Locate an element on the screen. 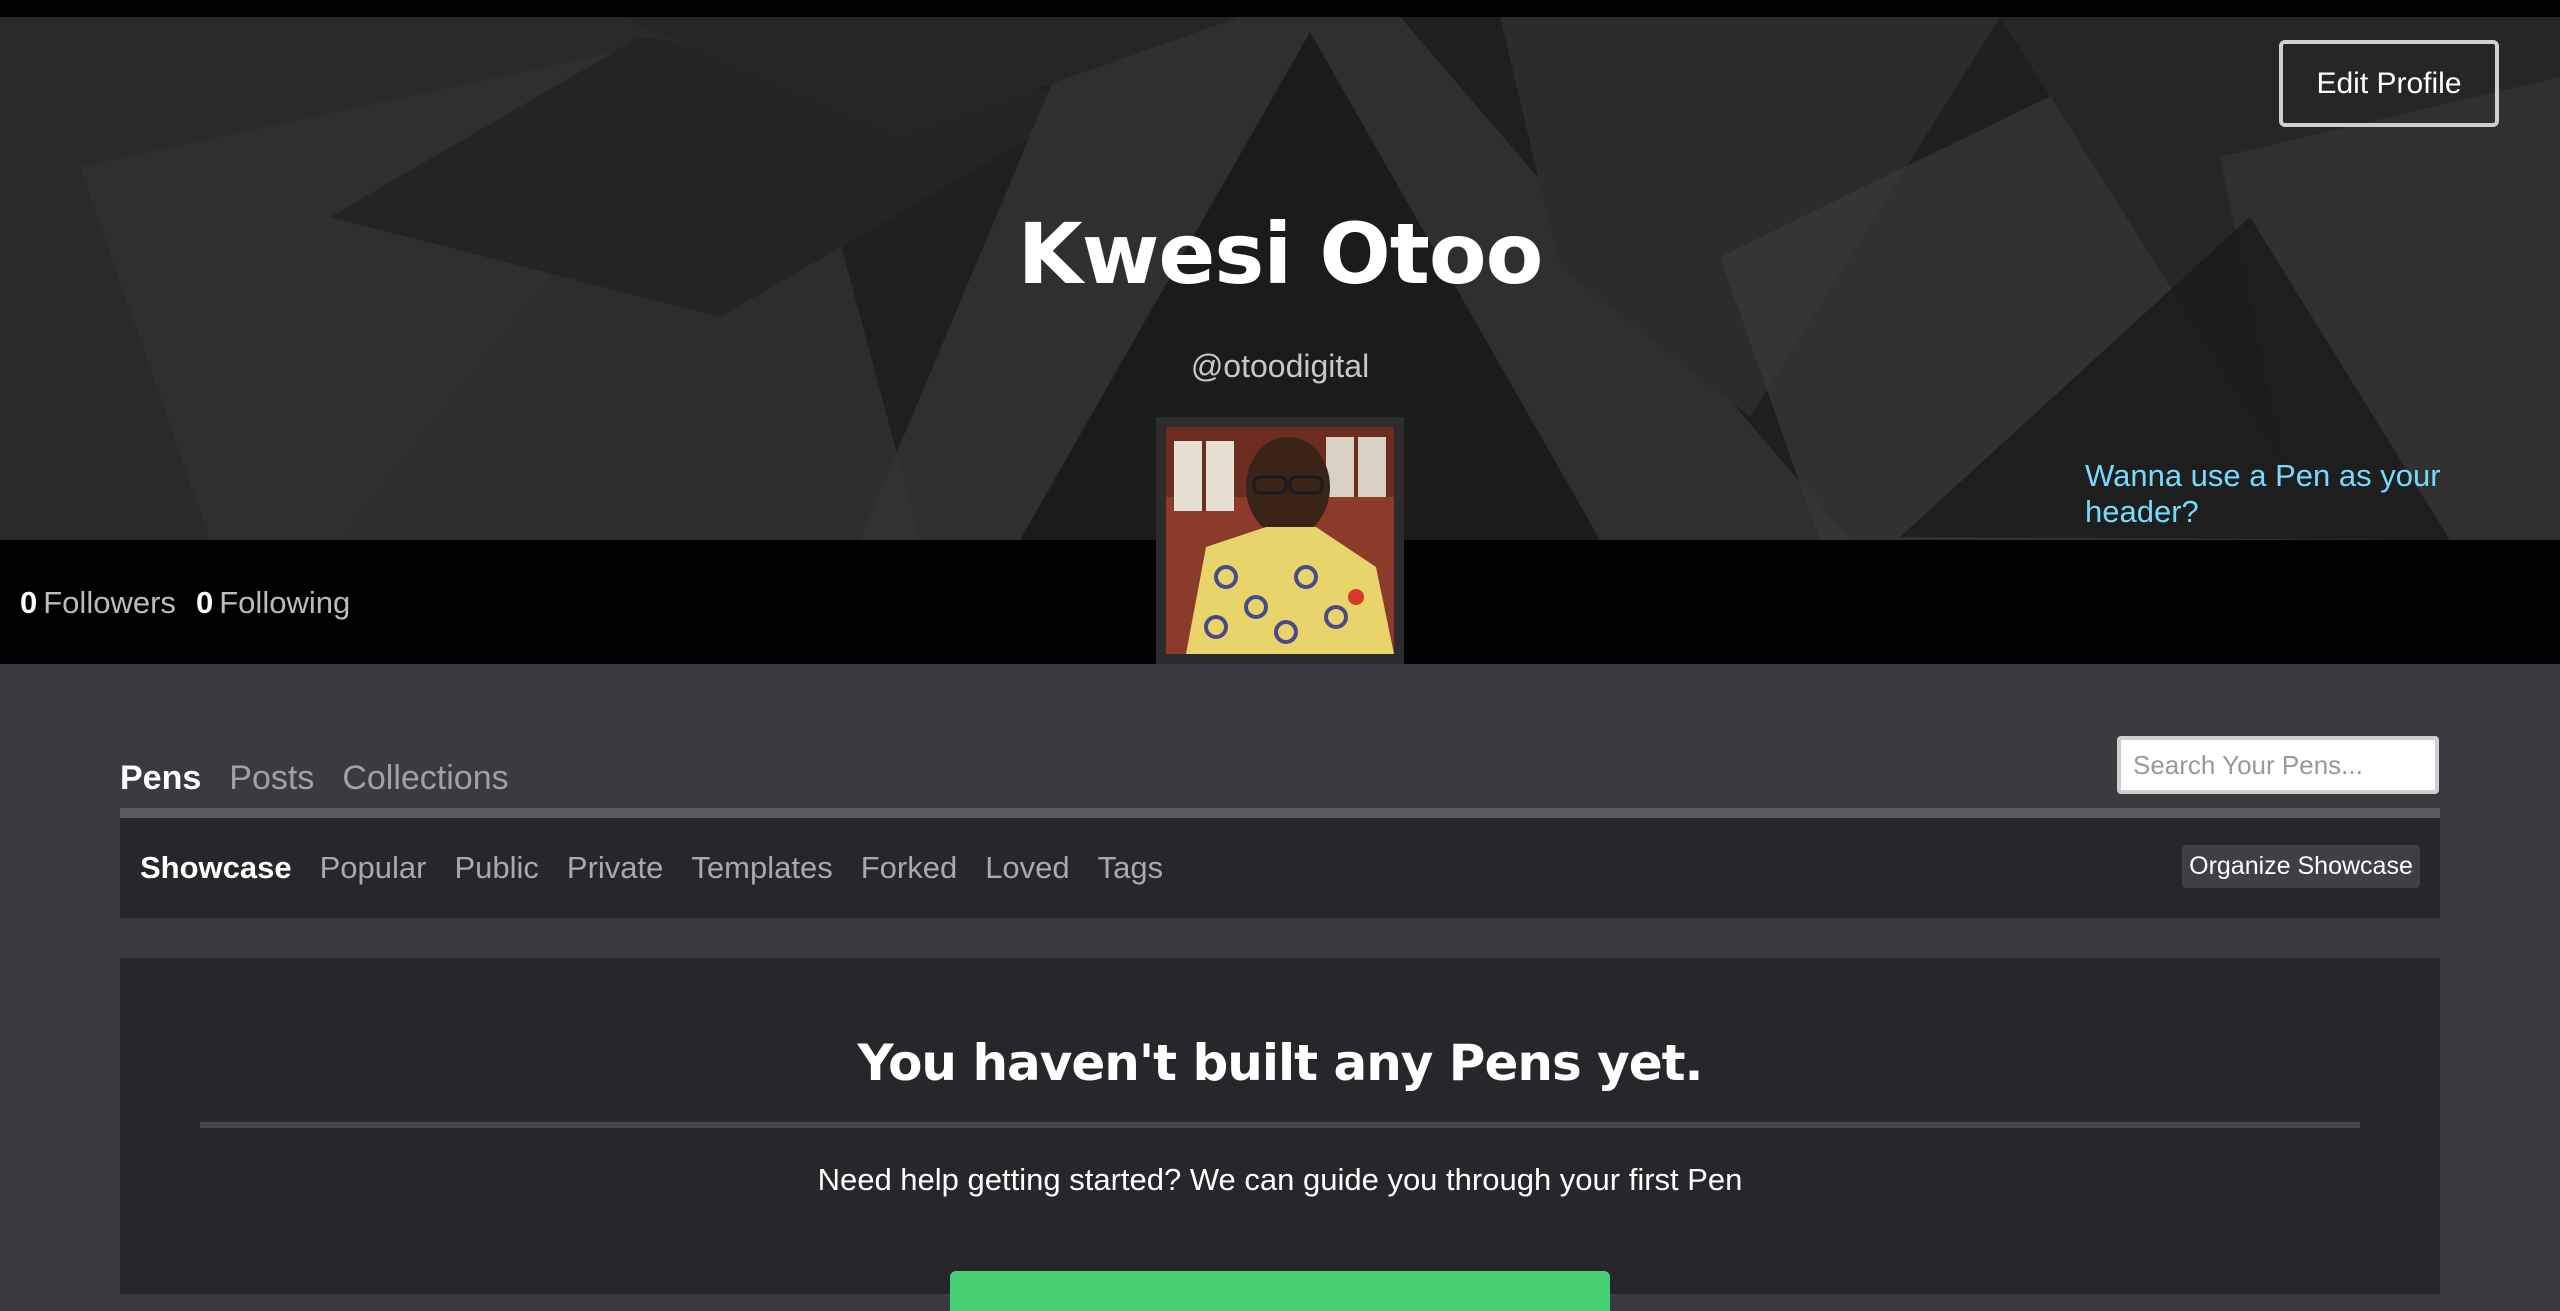 This screenshot has width=2560, height=1311. edit-profile-button: Edit Profile is located at coordinates (2389, 83).